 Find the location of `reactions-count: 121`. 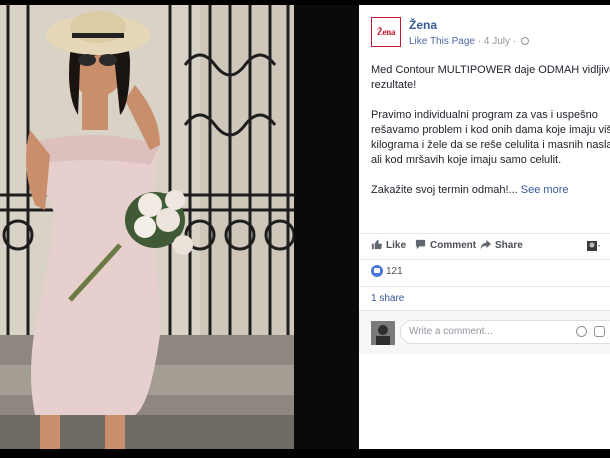

reactions-count: 121 is located at coordinates (394, 271).